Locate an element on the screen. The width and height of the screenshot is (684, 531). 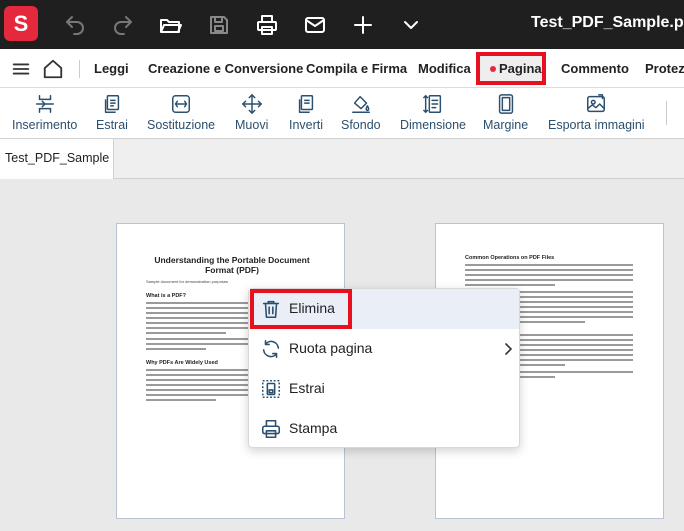
menu-divider is located at coordinates (79, 69).